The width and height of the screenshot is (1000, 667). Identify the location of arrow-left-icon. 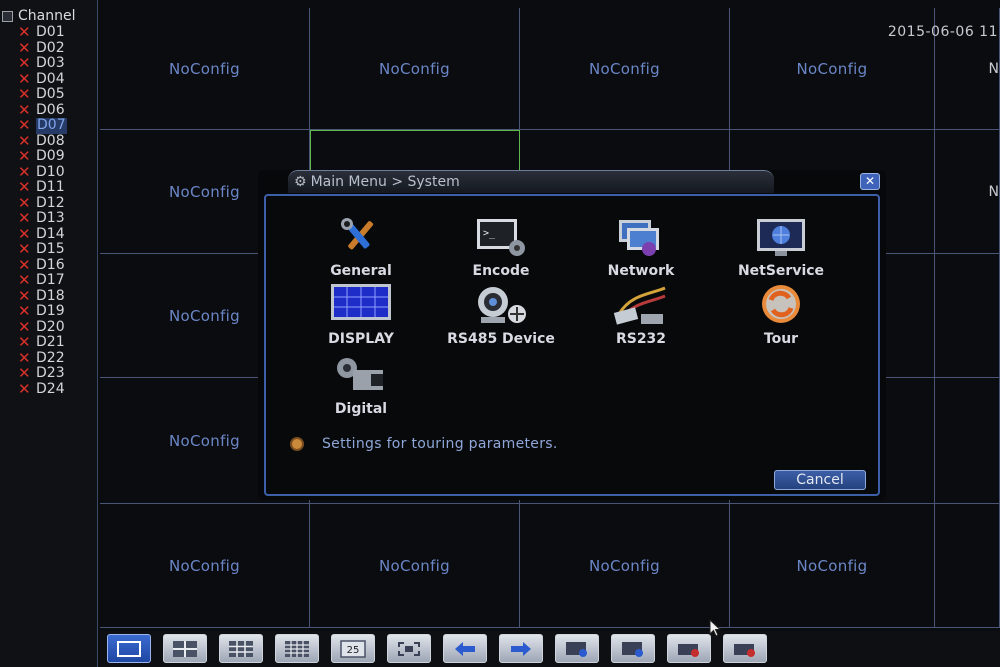
(465, 649).